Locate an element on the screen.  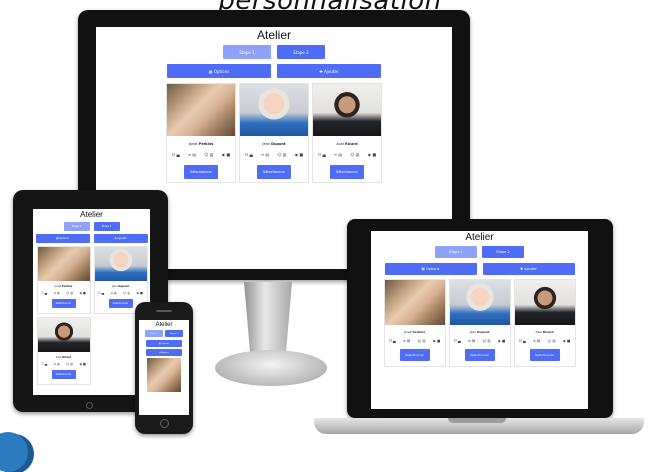
laptop-notch is located at coordinates (477, 420).